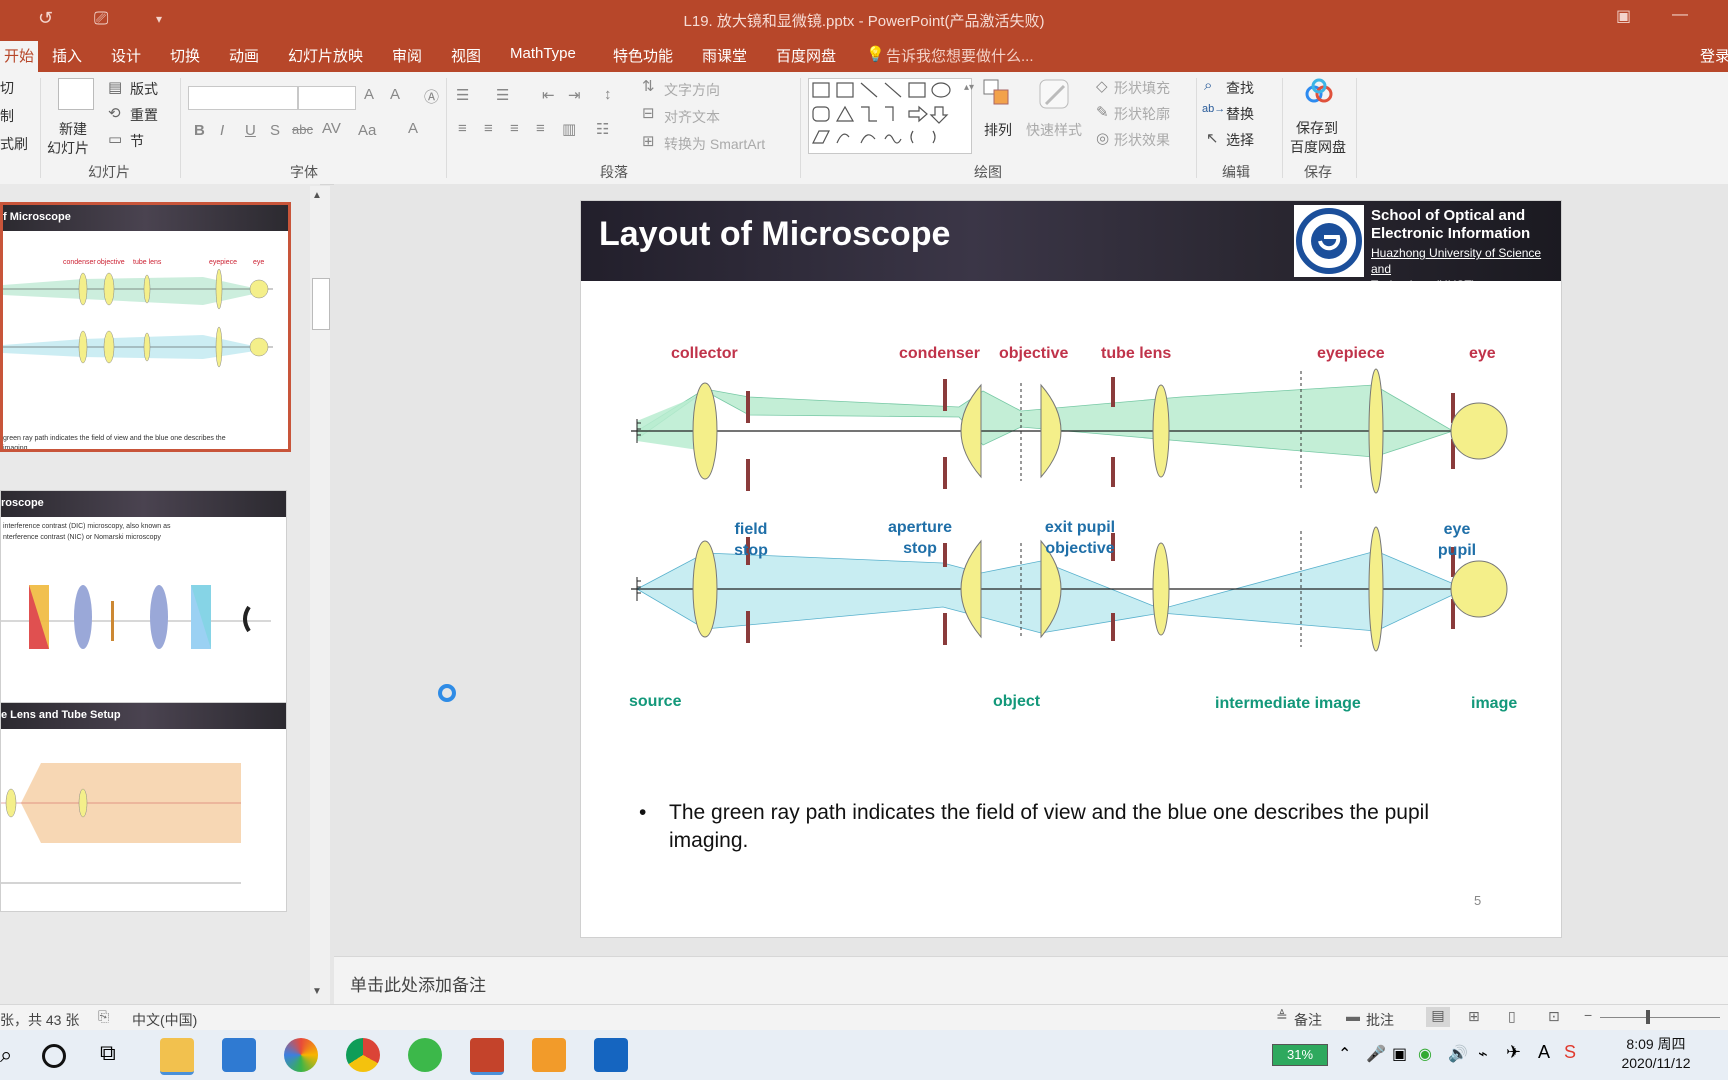 The image size is (1728, 1080). Describe the element at coordinates (144, 89) in the screenshot. I see `layout-button: 版式` at that location.